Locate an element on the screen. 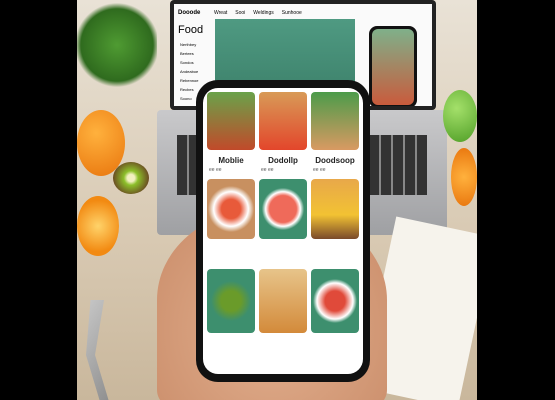 Image resolution: width=555 pixels, height=400 pixels. sidebar-item: Bertees is located at coordinates (195, 53).